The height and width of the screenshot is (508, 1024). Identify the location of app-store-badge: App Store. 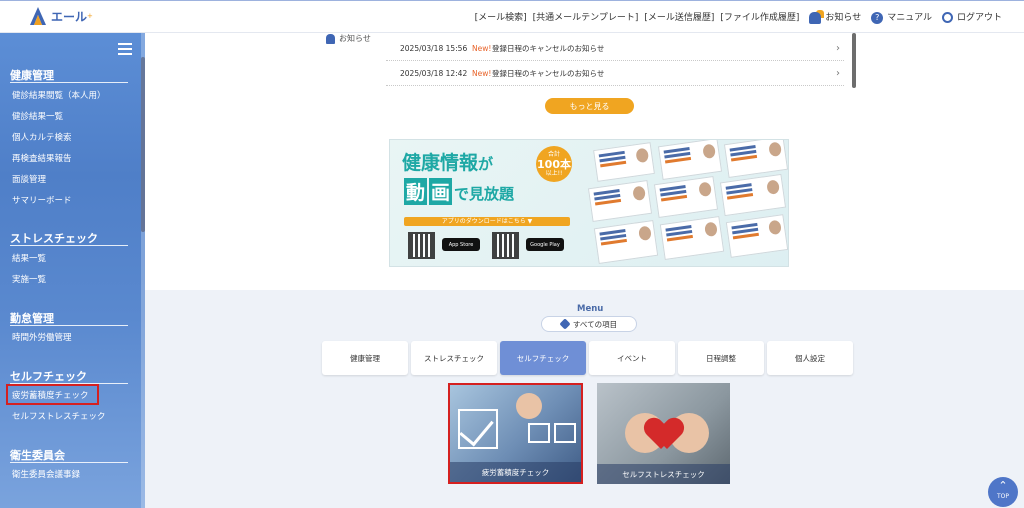
(461, 244).